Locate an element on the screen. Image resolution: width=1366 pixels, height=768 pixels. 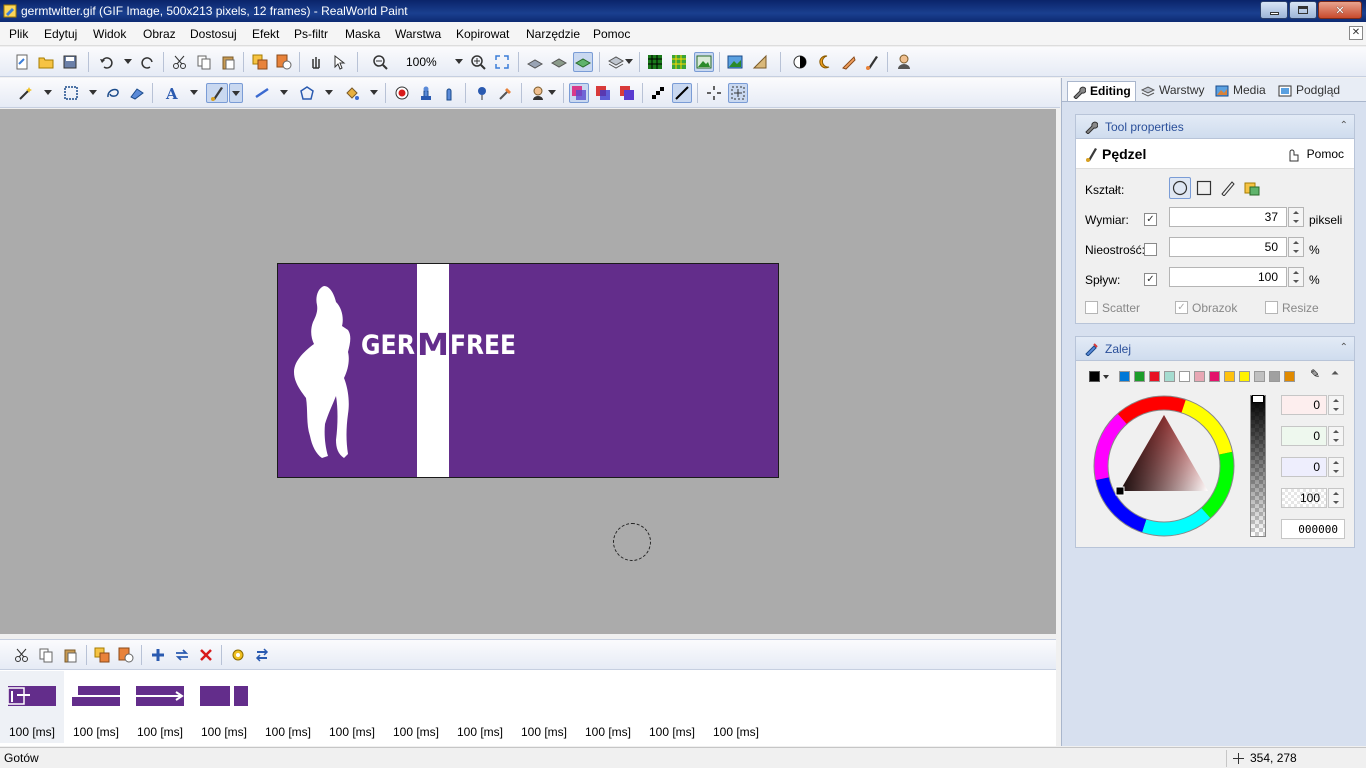
brush-tool-dropdown is located at coordinates (236, 93).